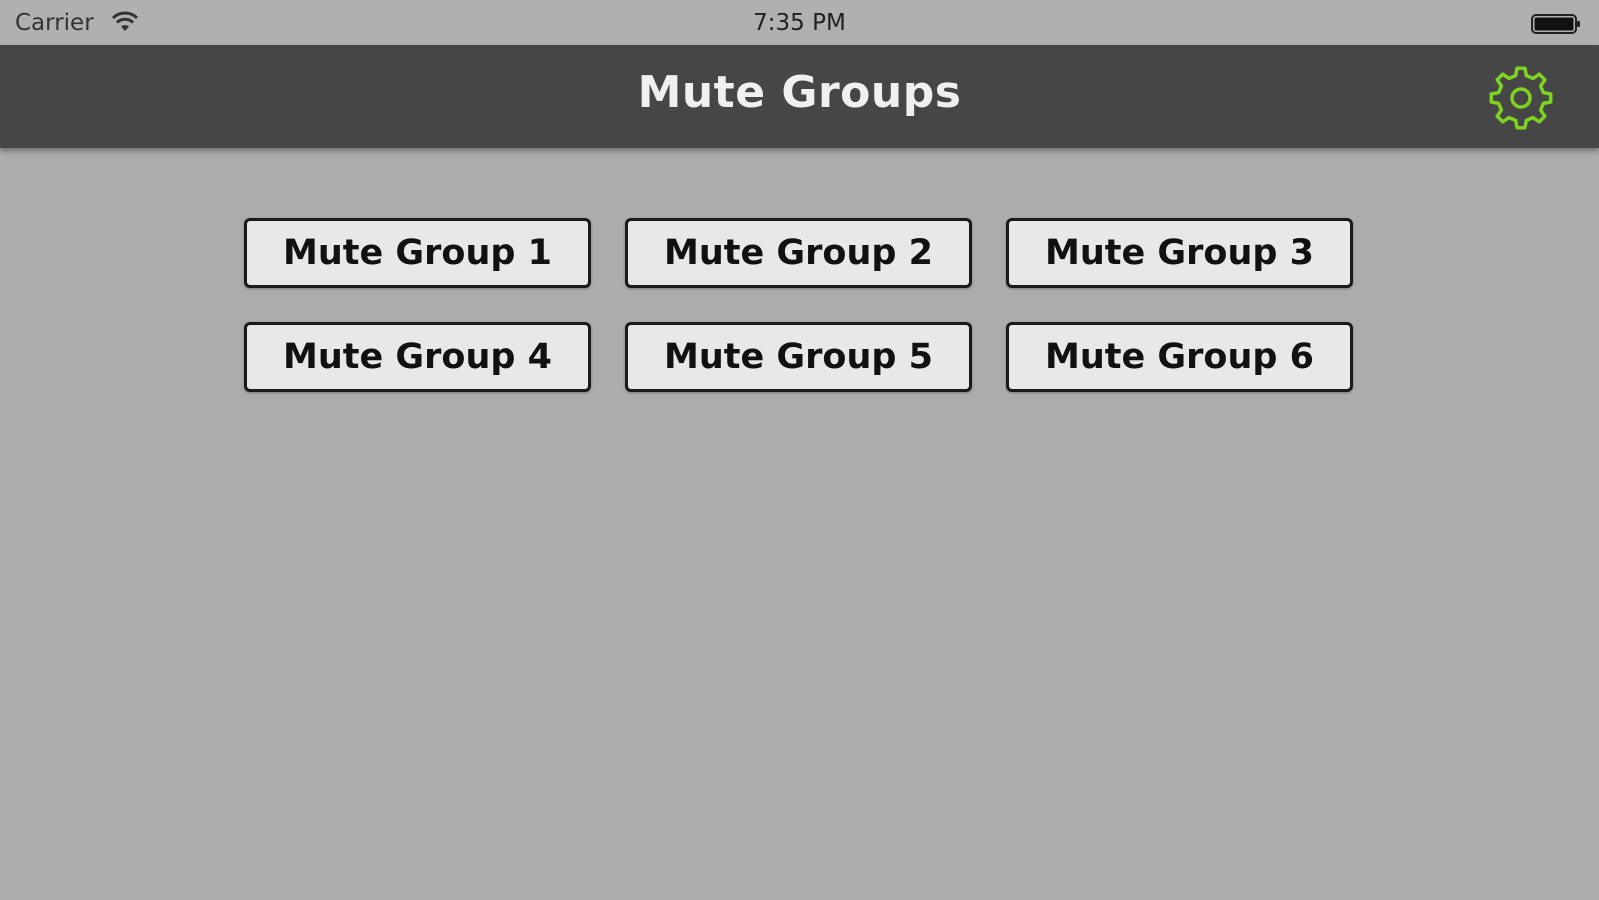 The image size is (1599, 900). I want to click on page-title: Mute Groups, so click(799, 92).